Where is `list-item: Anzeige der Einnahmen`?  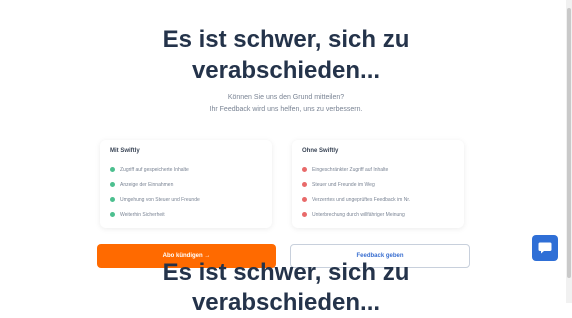
list-item: Anzeige der Einnahmen is located at coordinates (186, 184).